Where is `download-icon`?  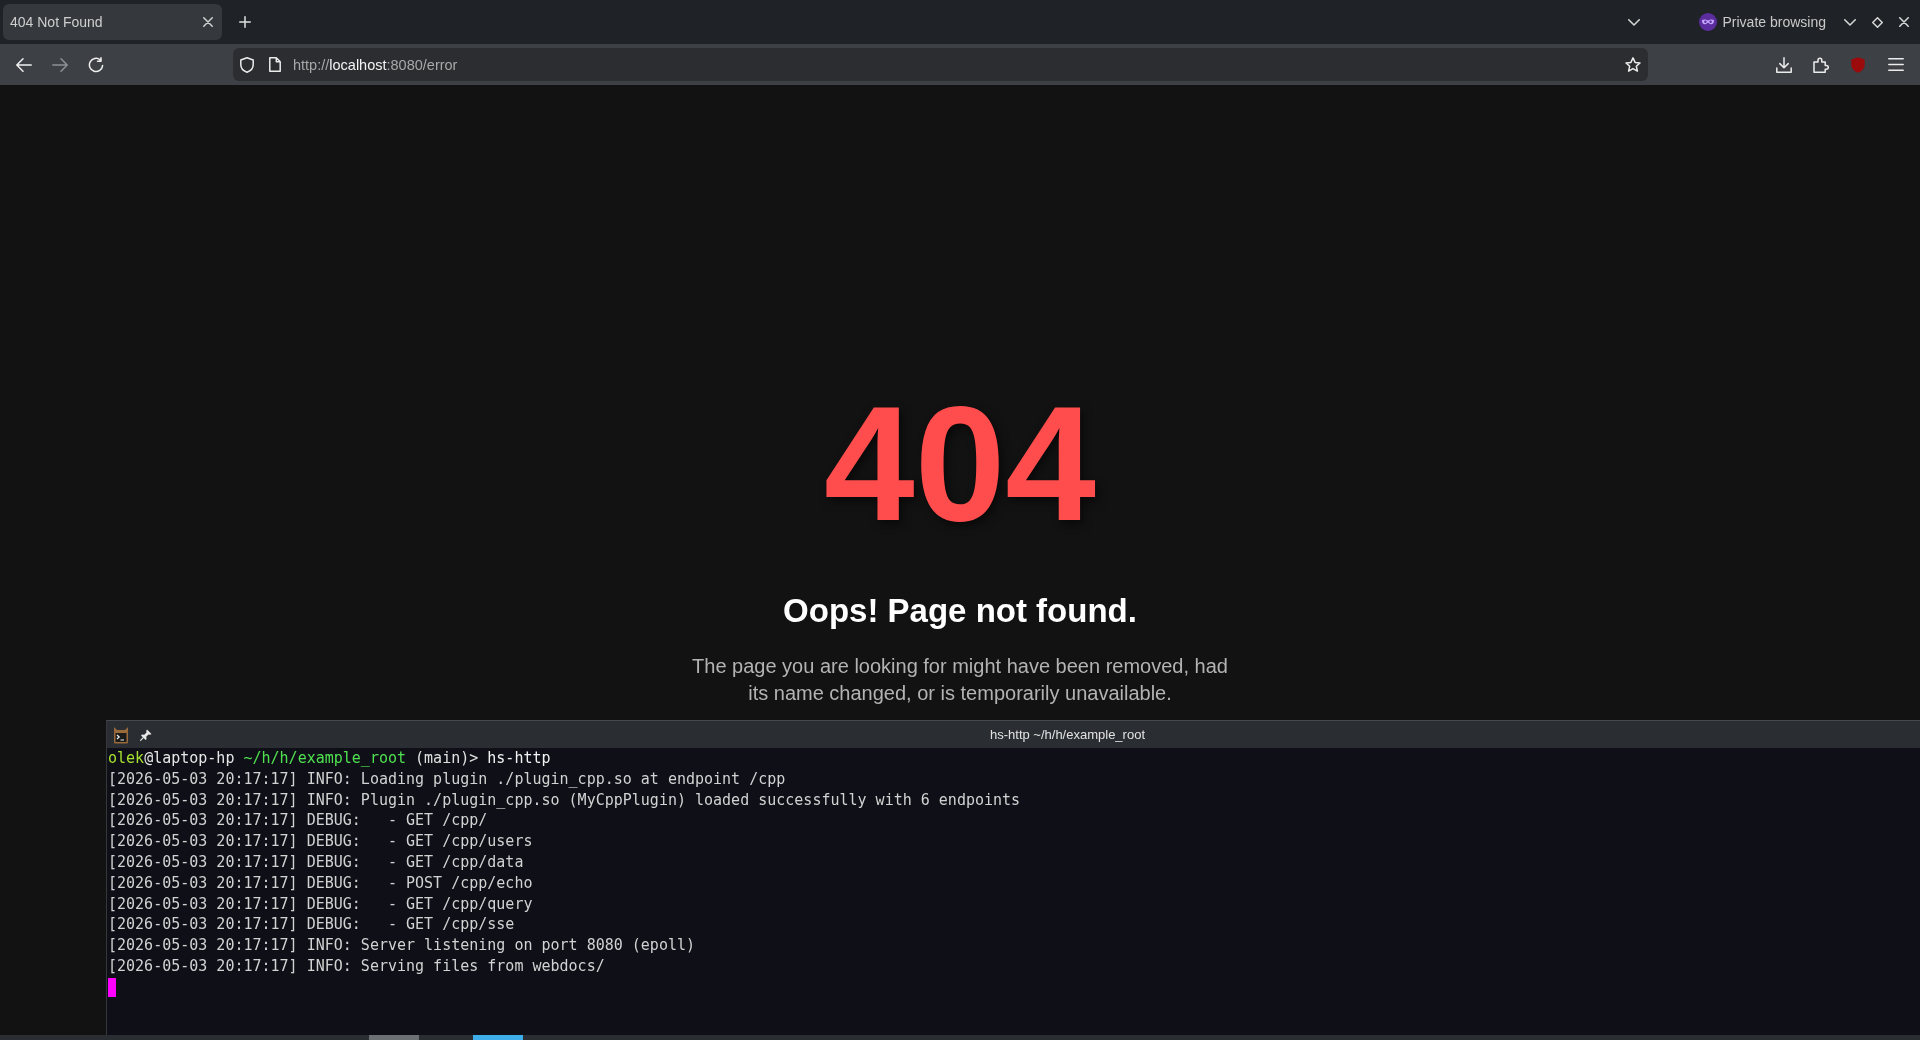 download-icon is located at coordinates (1784, 64).